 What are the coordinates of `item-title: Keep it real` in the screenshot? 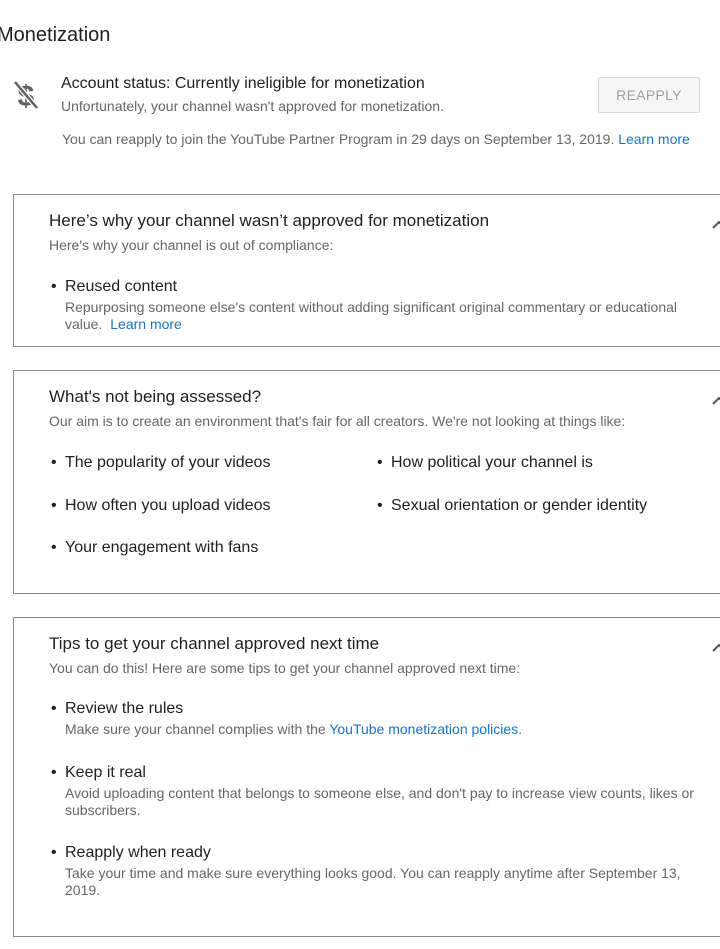 It's located at (105, 772).